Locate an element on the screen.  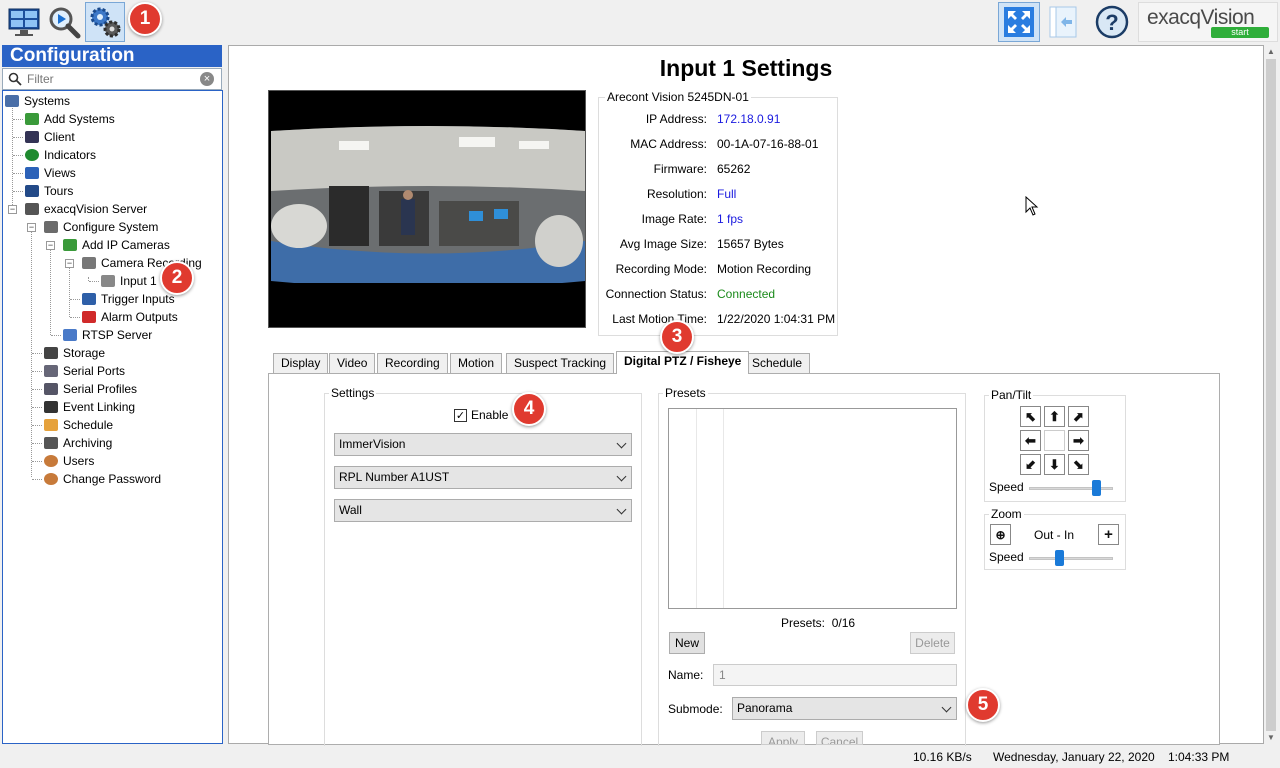
arrow-left-icon: ⬅ is located at coordinates (1030, 440).